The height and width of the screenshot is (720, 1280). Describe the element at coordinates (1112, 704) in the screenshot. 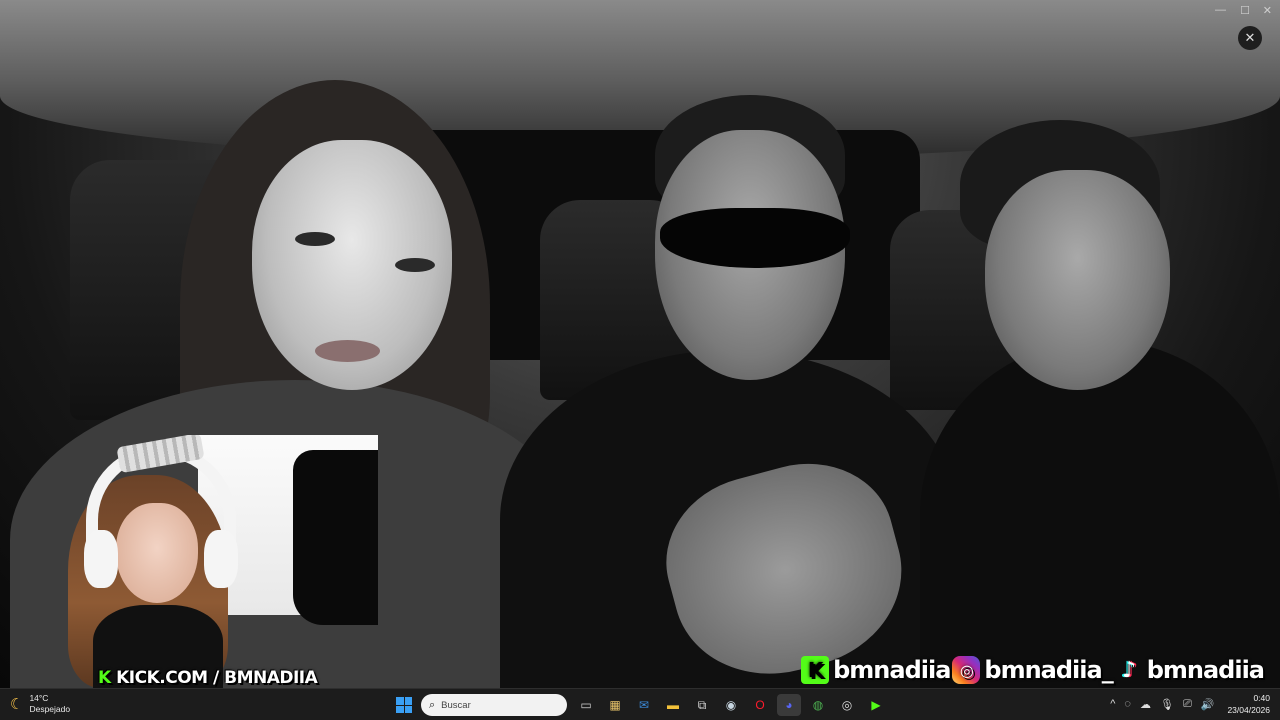

I see `tray-chevron-icon: ^` at that location.